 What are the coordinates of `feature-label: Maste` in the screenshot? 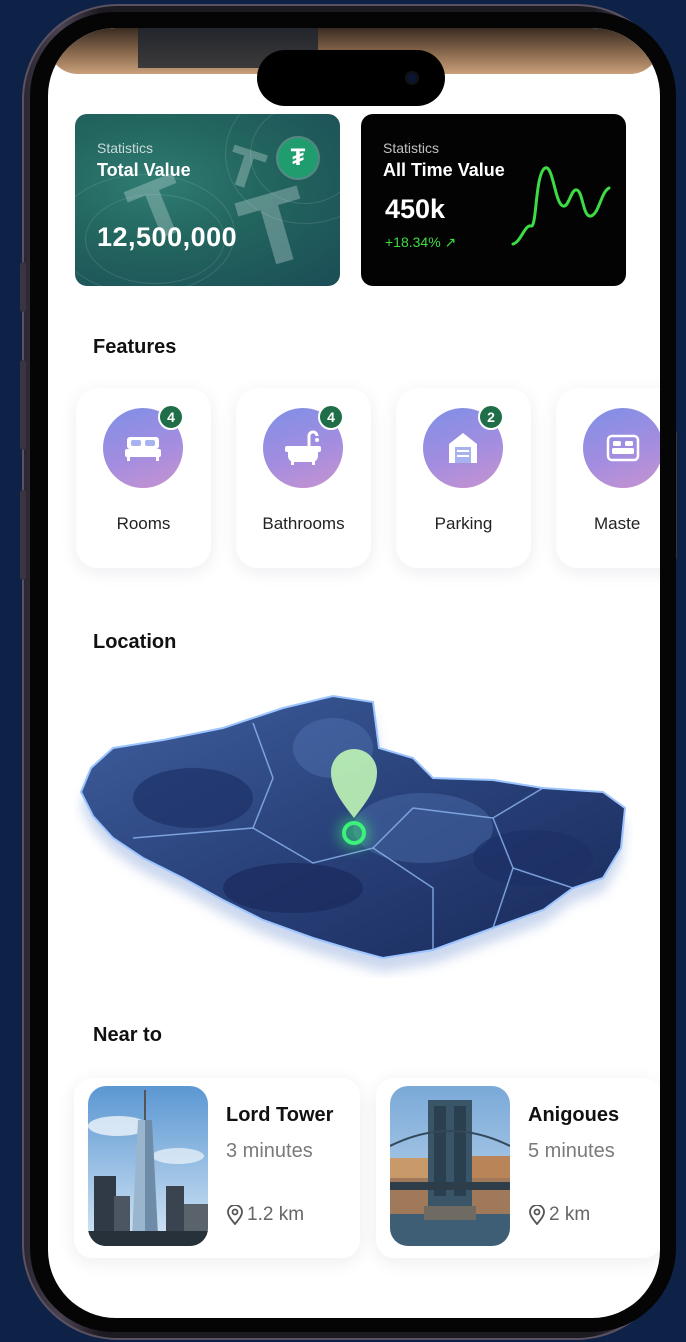 It's located at (617, 523).